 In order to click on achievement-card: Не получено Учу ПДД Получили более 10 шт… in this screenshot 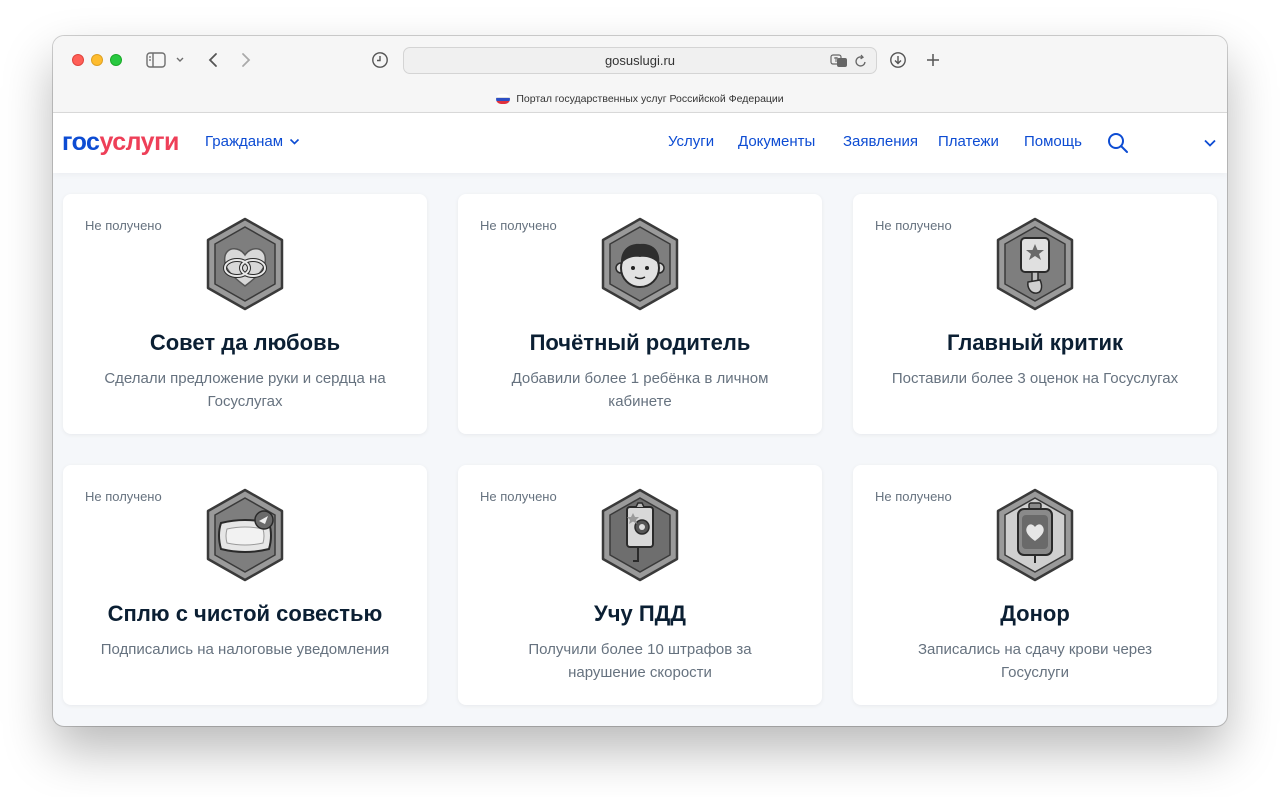, I will do `click(640, 585)`.